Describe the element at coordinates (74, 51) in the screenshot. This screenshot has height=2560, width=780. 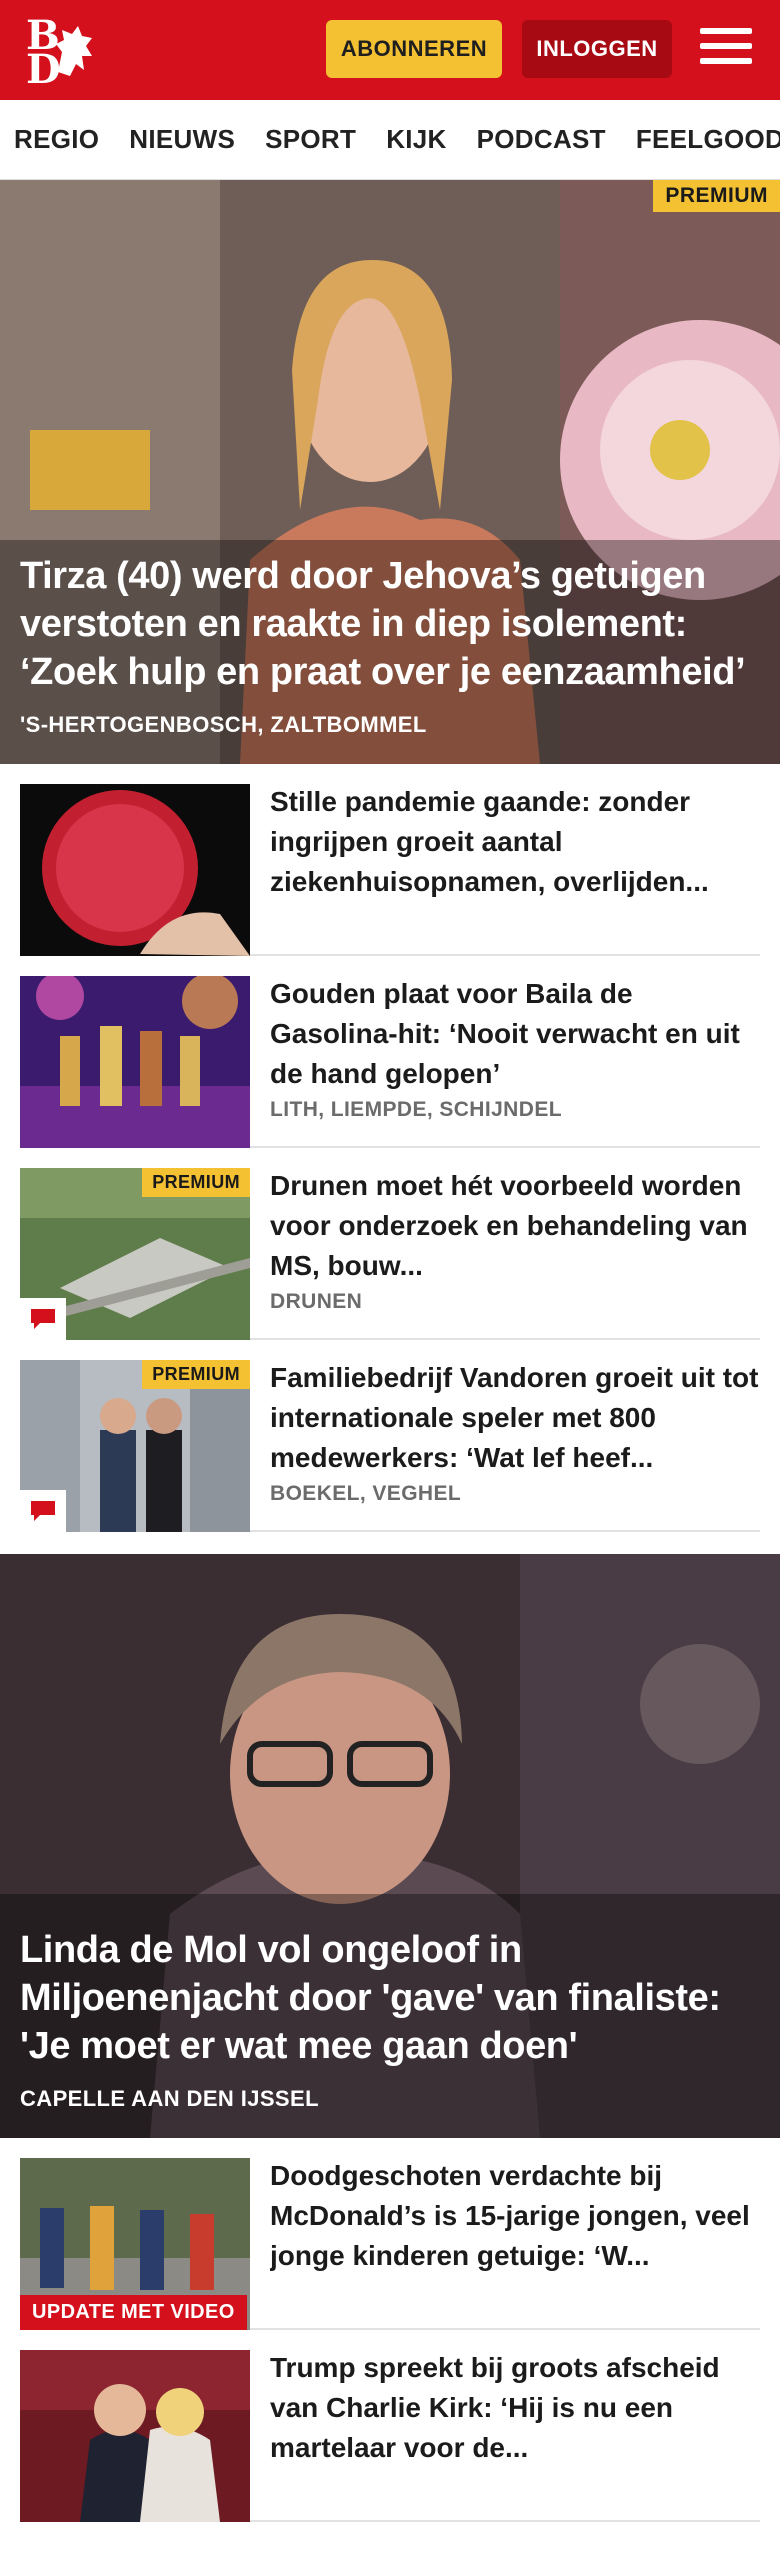
I see `lion-icon` at that location.